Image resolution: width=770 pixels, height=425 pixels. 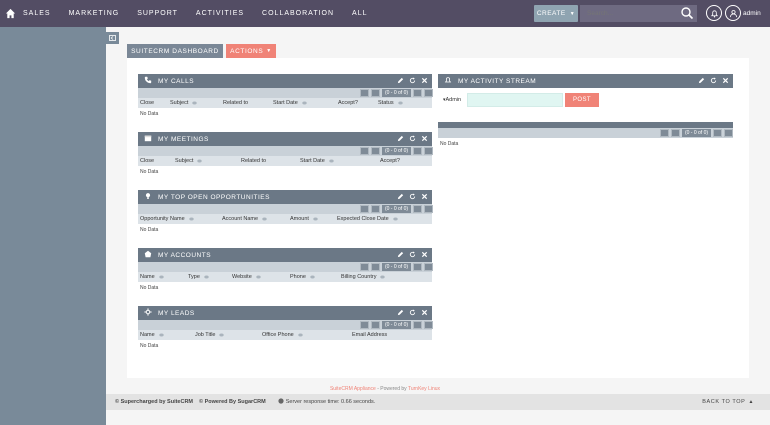 What do you see at coordinates (285, 209) in the screenshot?
I see `pagination-bar: (0 - 0 of 0)` at bounding box center [285, 209].